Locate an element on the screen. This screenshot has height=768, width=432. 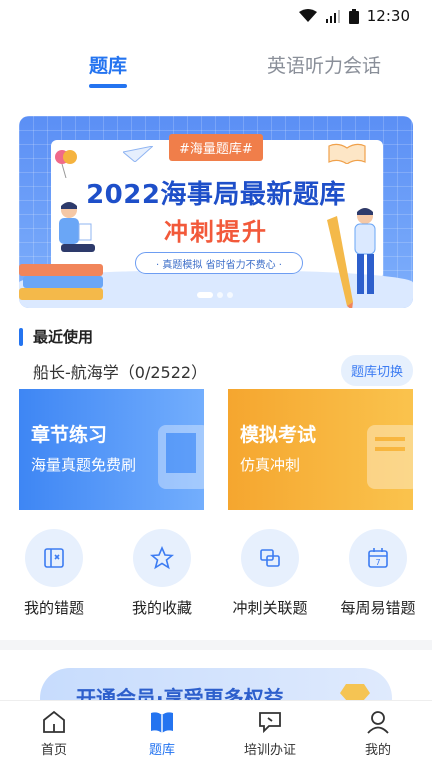
status-time: 12:30 is located at coordinates (388, 16).